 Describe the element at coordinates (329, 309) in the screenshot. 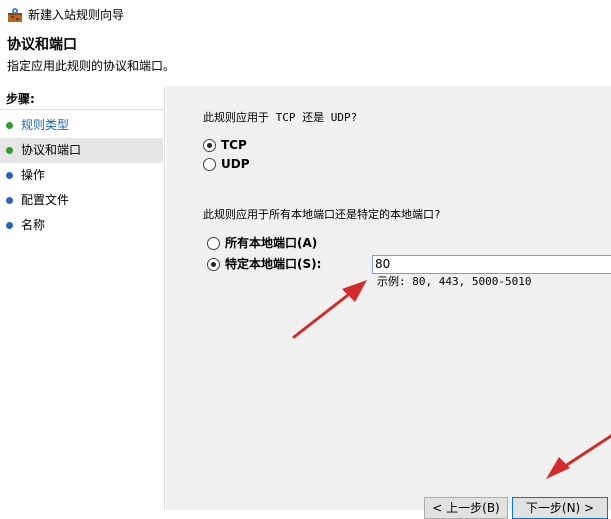

I see `arrow-to-port-input-icon` at that location.